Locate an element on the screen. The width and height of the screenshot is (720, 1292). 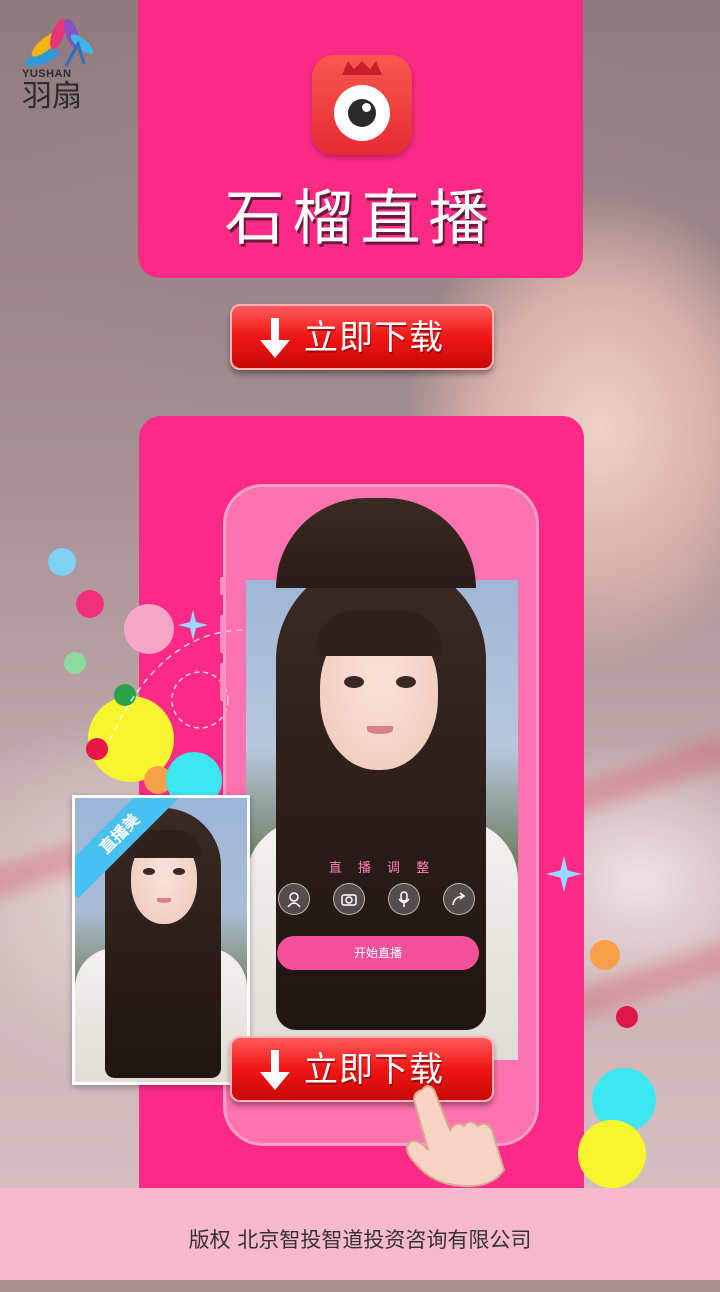
copyright-text: 版权 北京智投智道投资咨询有限公司 is located at coordinates (360, 1240).